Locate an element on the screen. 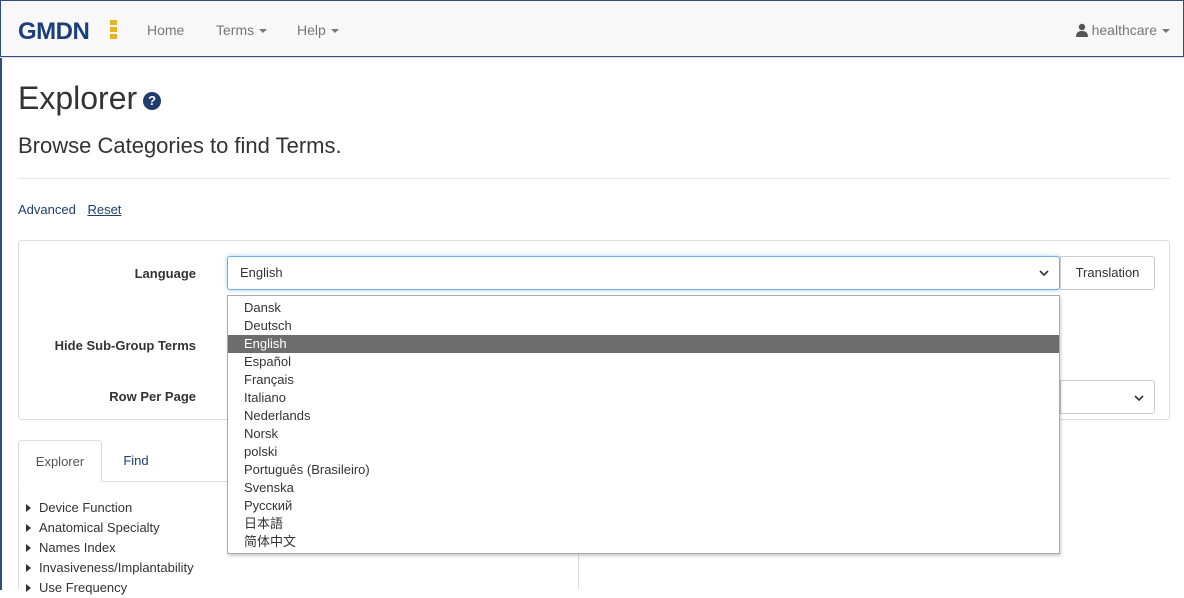 This screenshot has height=598, width=1184. user-icon is located at coordinates (1081, 30).